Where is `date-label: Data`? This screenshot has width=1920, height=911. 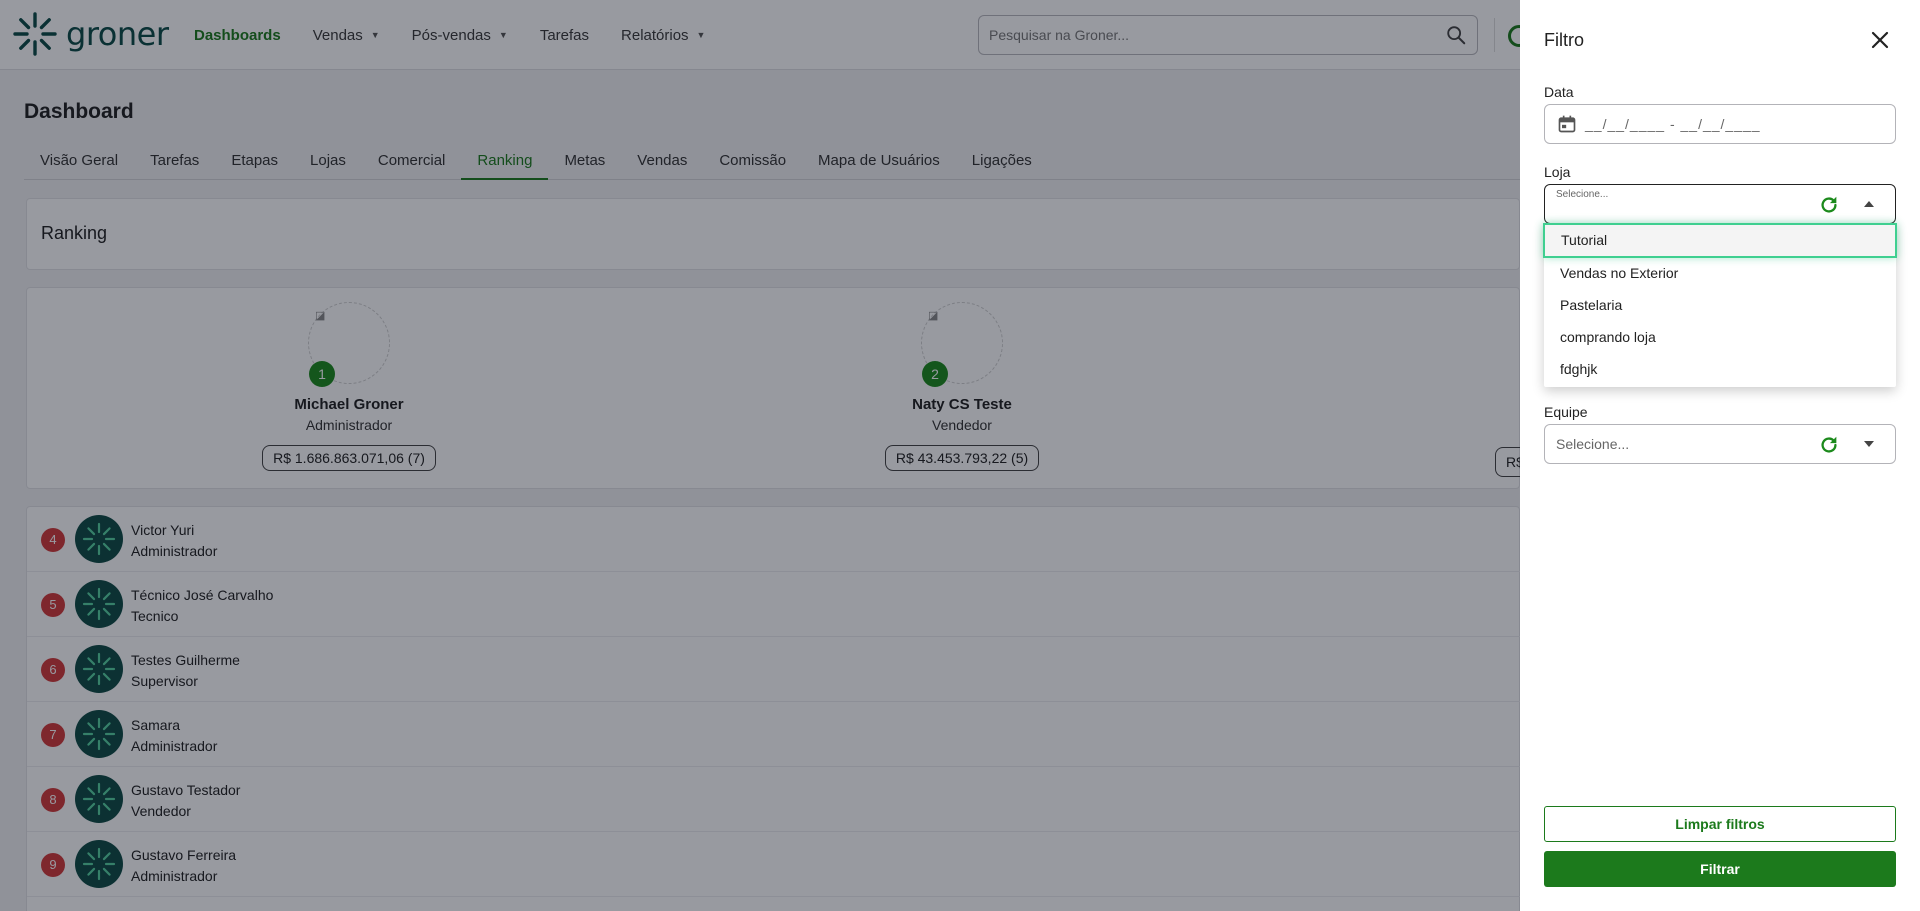
date-label: Data is located at coordinates (1559, 92).